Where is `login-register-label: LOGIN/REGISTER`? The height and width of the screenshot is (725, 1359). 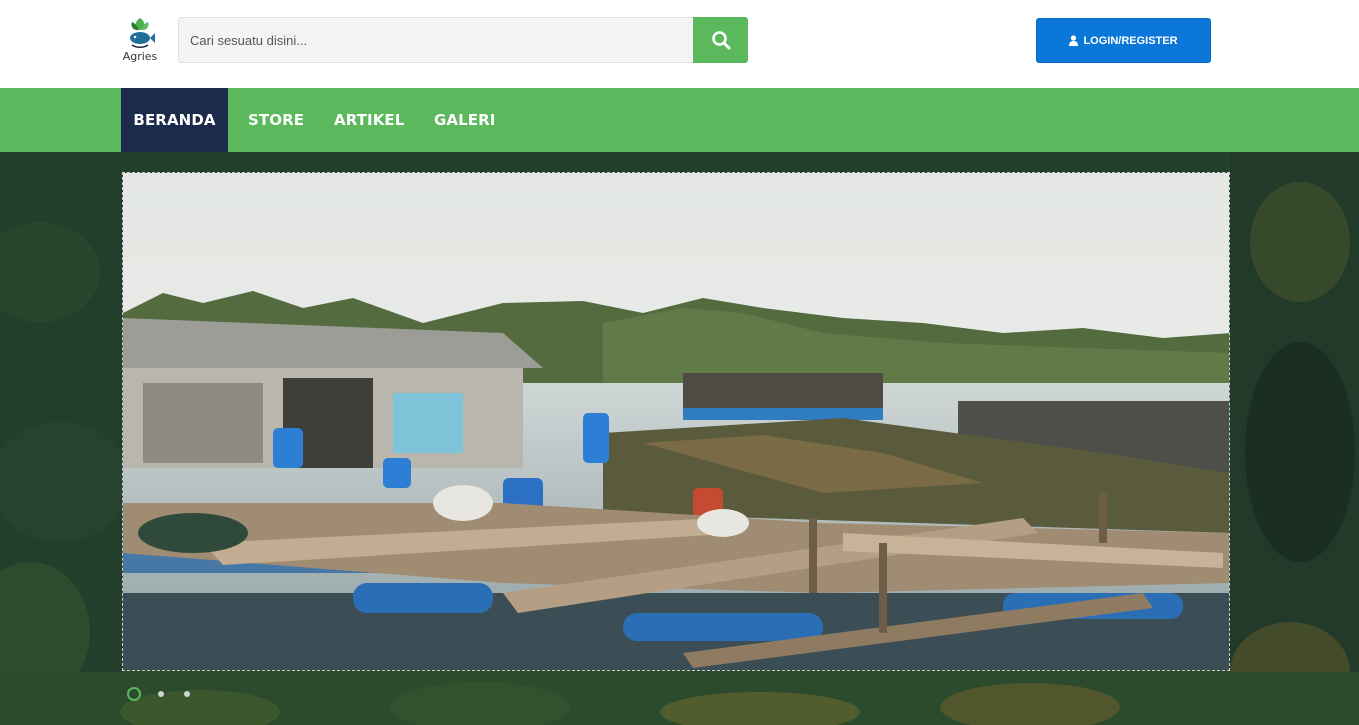
login-register-label: LOGIN/REGISTER is located at coordinates (1130, 40).